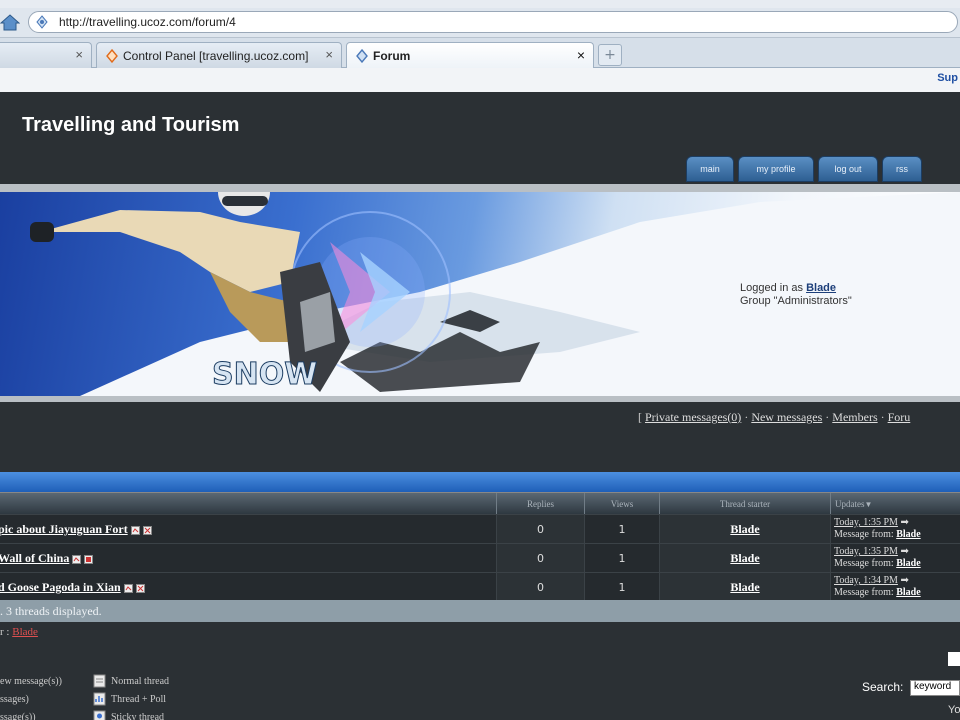 This screenshot has width=960, height=720. What do you see at coordinates (139, 699) in the screenshot?
I see `legend-thread-poll: Thread + Poll` at bounding box center [139, 699].